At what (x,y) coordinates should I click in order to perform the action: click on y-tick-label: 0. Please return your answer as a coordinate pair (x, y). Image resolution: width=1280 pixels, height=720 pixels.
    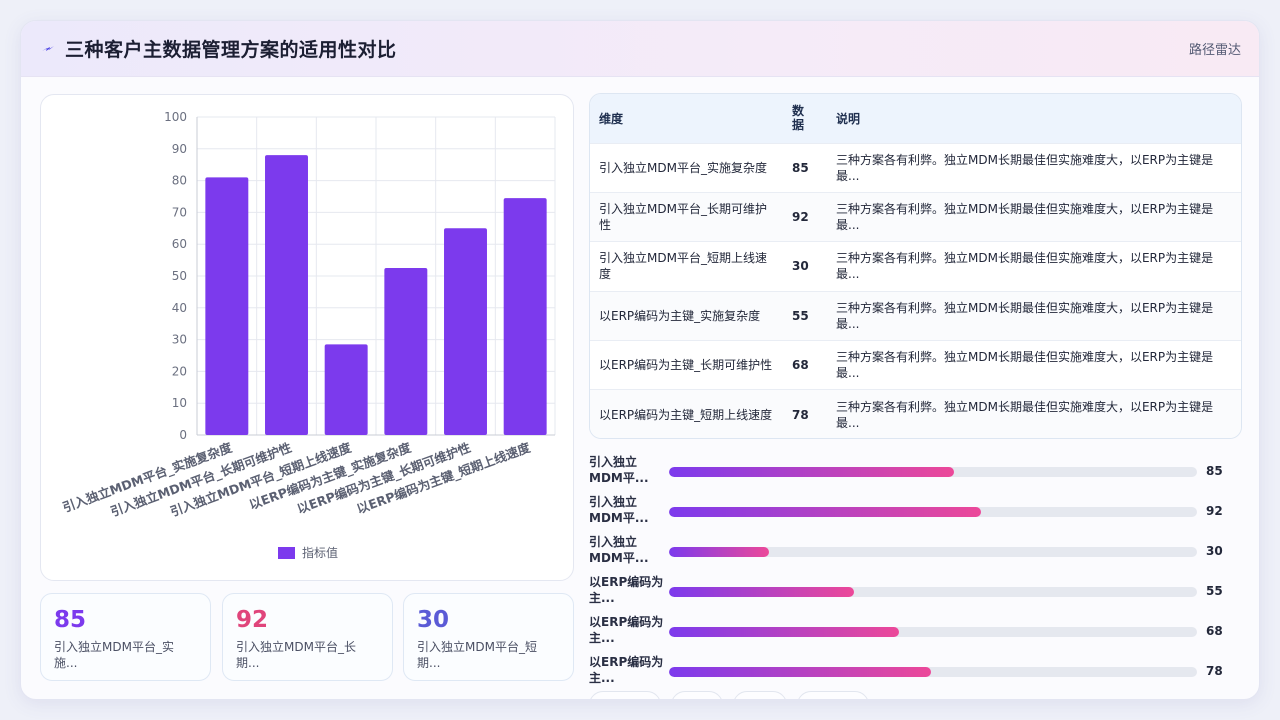
    Looking at the image, I should click on (183, 435).